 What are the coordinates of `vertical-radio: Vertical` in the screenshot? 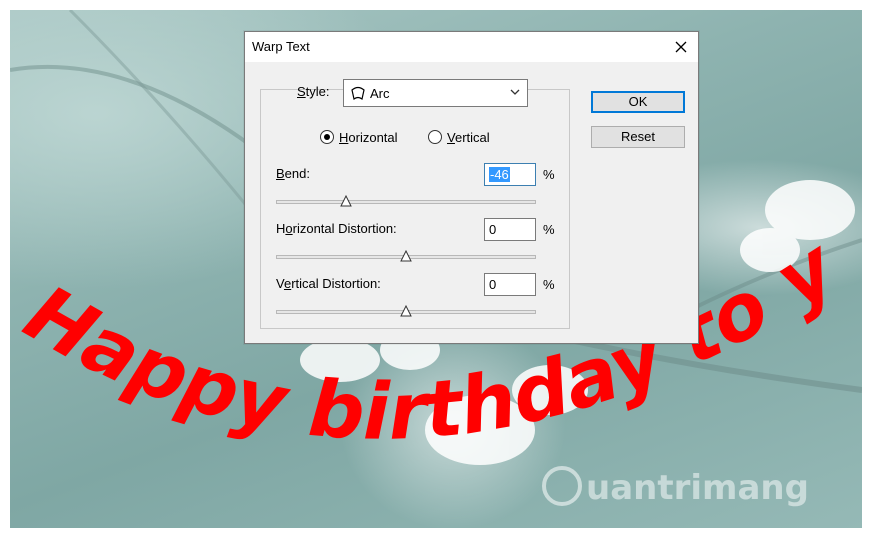 It's located at (459, 137).